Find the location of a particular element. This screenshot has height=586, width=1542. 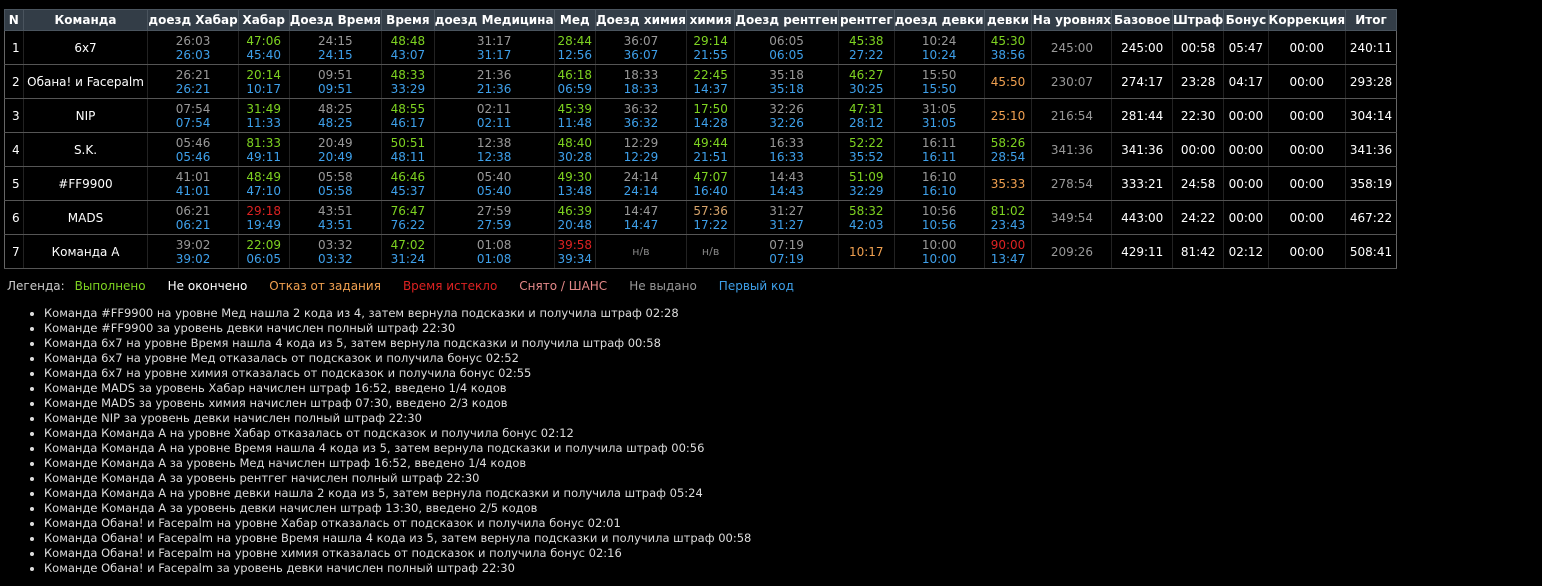

time-value: 36:07 is located at coordinates (641, 40).